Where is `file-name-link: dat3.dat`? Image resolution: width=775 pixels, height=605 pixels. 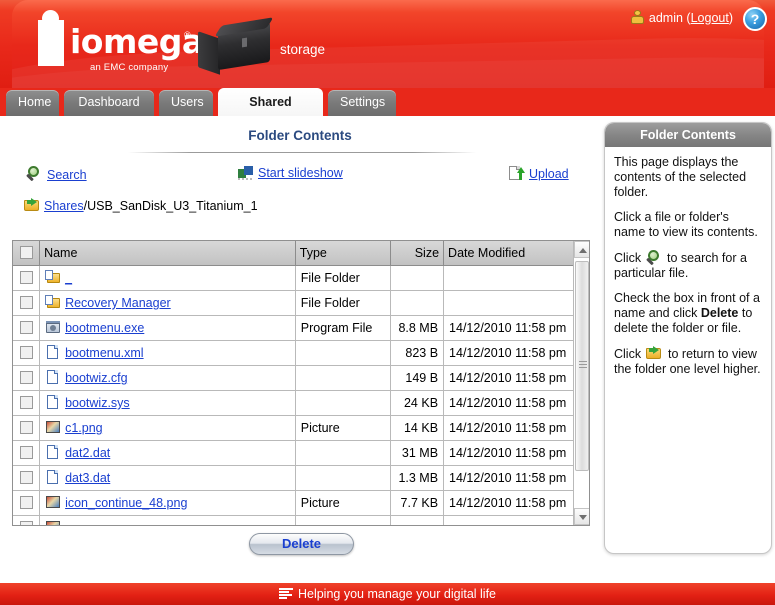 file-name-link: dat3.dat is located at coordinates (87, 478).